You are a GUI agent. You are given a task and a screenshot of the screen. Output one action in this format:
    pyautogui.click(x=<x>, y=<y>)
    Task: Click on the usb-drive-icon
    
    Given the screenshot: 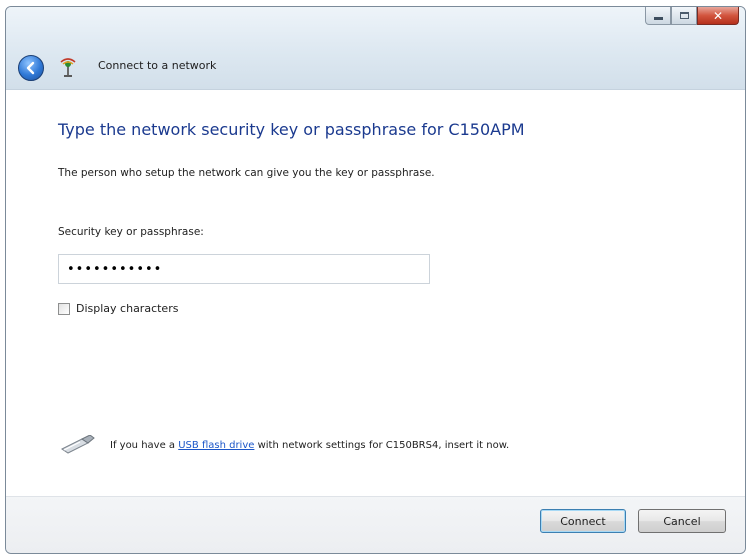 What is the action you would take?
    pyautogui.click(x=78, y=444)
    